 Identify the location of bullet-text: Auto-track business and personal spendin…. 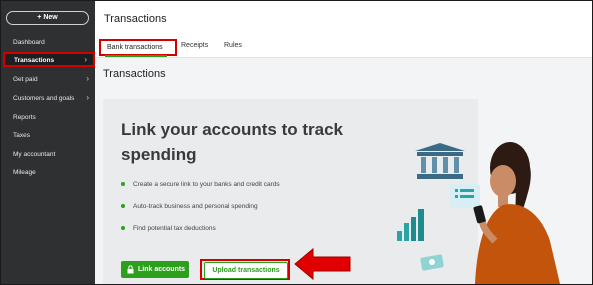
(195, 206).